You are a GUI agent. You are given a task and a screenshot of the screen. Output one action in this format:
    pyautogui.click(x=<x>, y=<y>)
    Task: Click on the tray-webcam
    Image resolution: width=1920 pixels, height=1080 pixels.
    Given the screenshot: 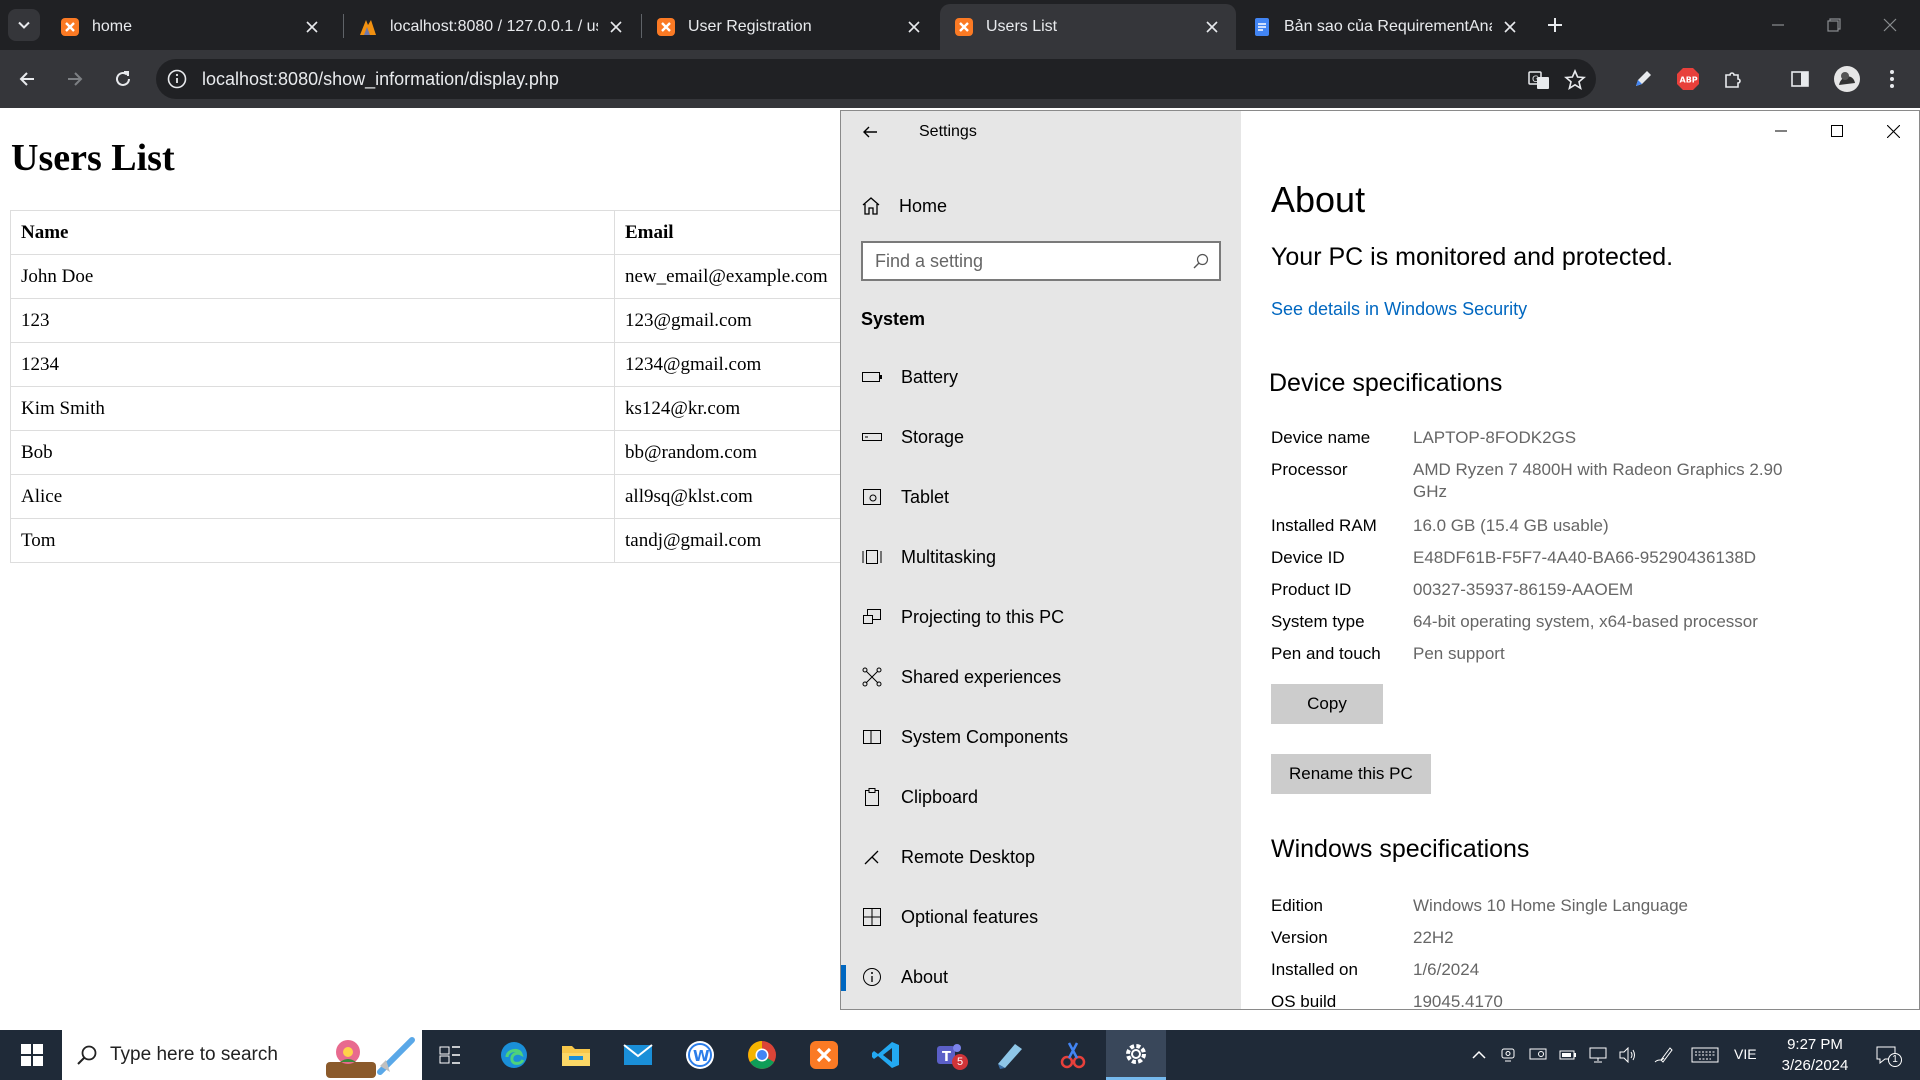 What is the action you would take?
    pyautogui.click(x=1508, y=1055)
    